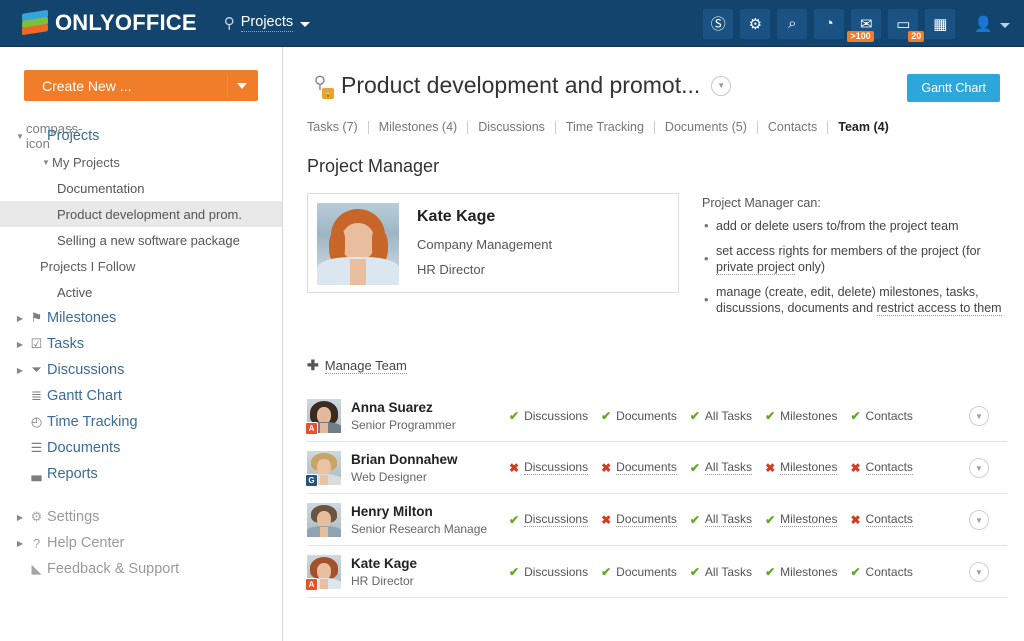 This screenshot has width=1024, height=641. I want to click on sidebar-item-tasks: ▶ ☑ Tasks, so click(141, 344).